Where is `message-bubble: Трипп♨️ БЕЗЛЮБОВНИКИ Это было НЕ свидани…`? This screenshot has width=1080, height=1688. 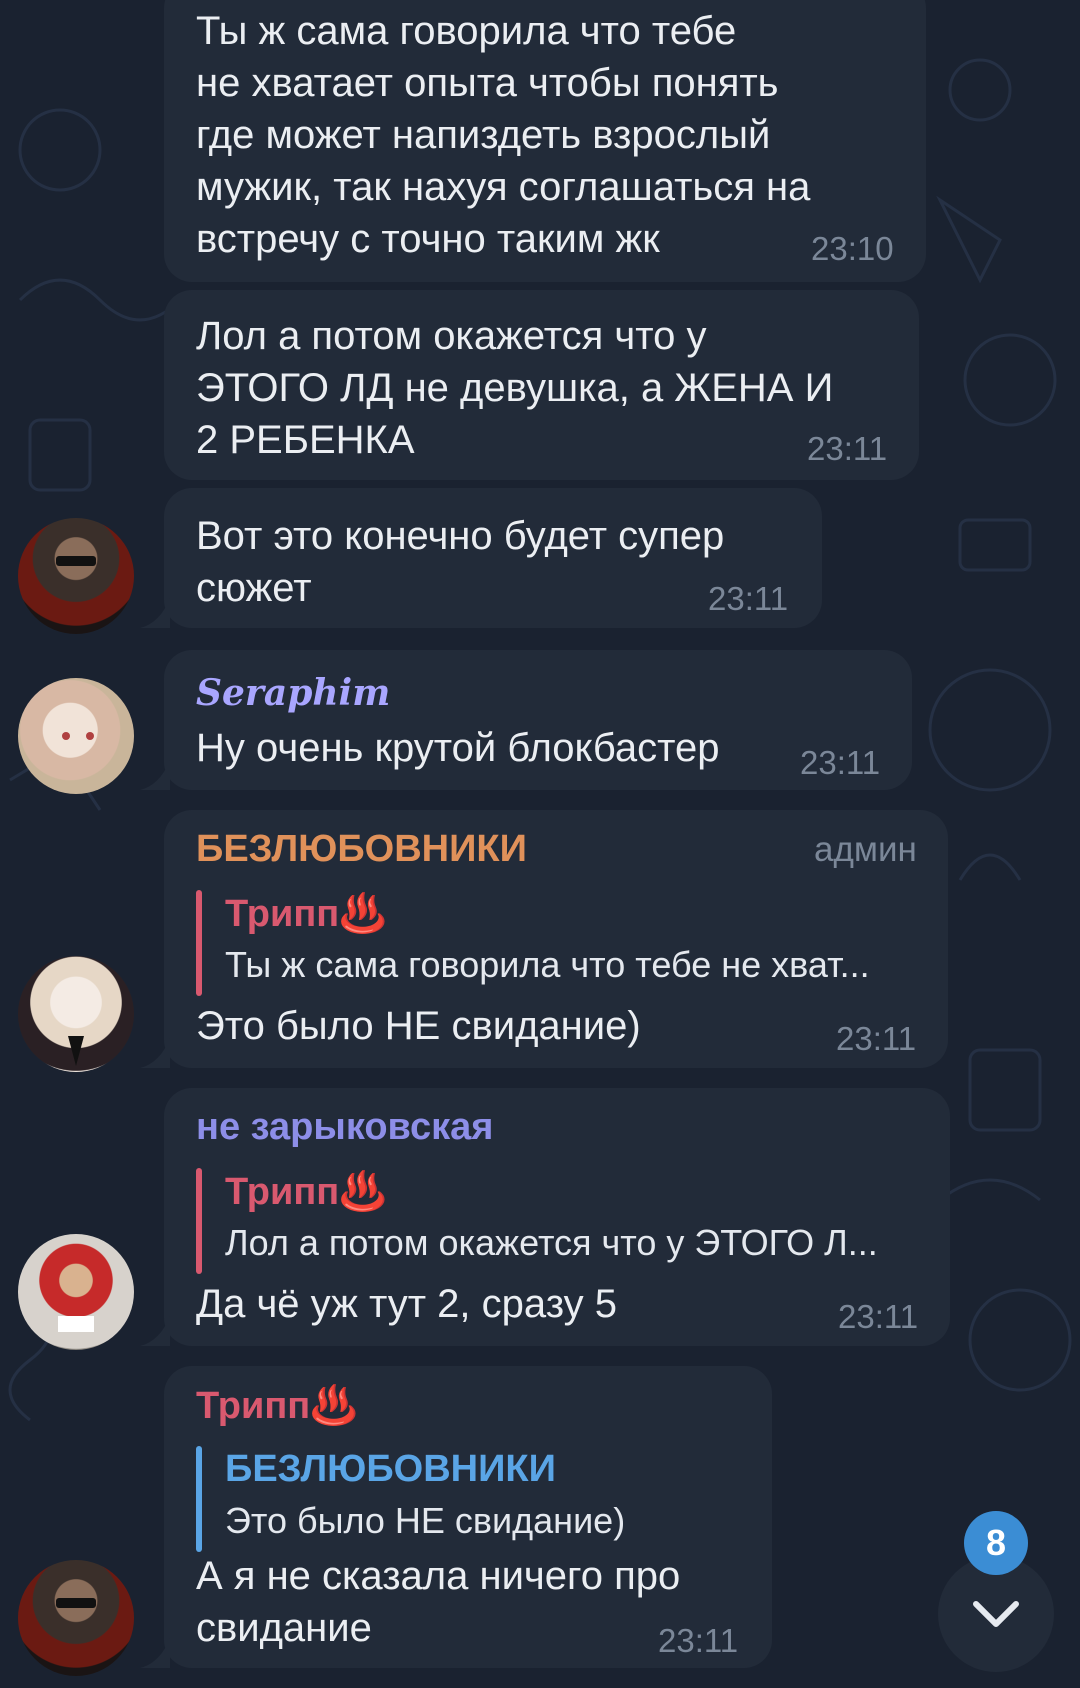 message-bubble: Трипп♨️ БЕЗЛЮБОВНИКИ Это было НЕ свидани… is located at coordinates (468, 1517).